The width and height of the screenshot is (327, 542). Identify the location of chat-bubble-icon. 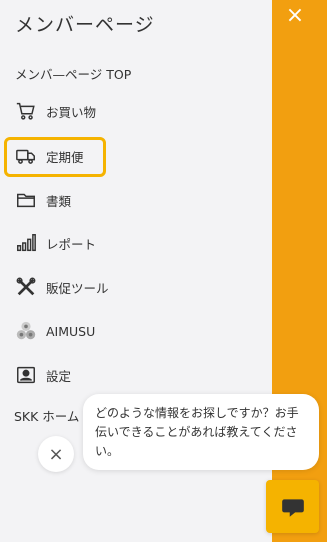
(292, 507).